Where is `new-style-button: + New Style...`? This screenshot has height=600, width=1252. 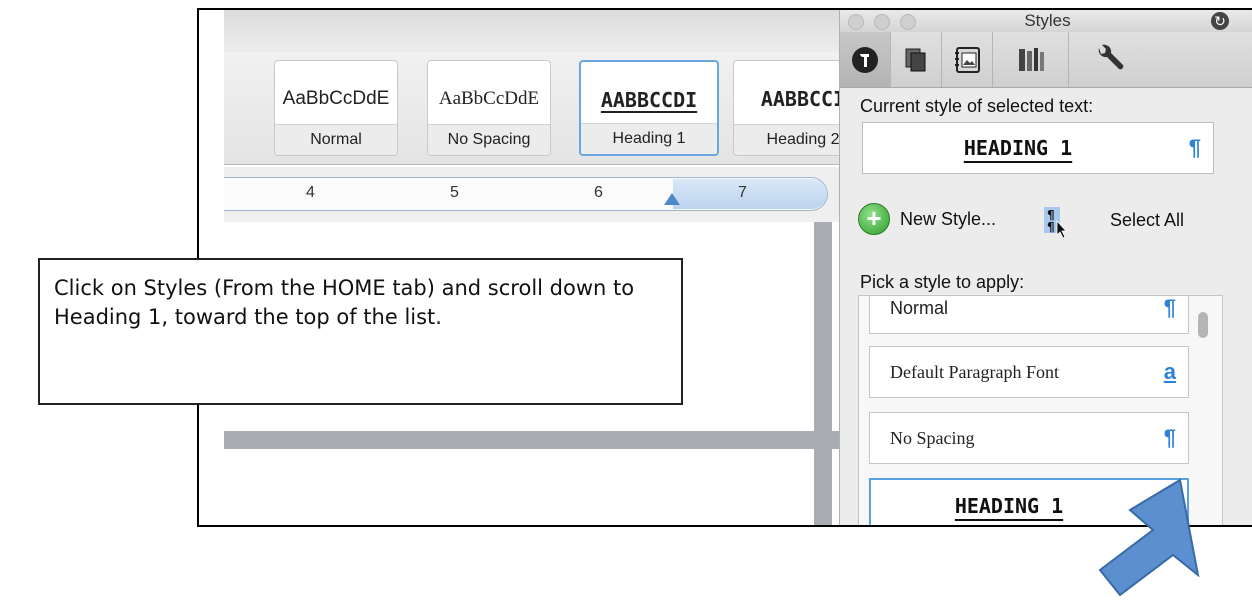
new-style-button: + New Style... is located at coordinates (927, 219).